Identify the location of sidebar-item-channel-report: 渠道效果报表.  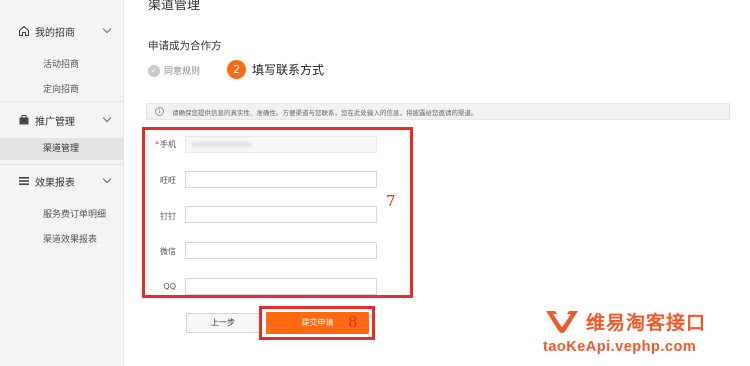
(70, 238).